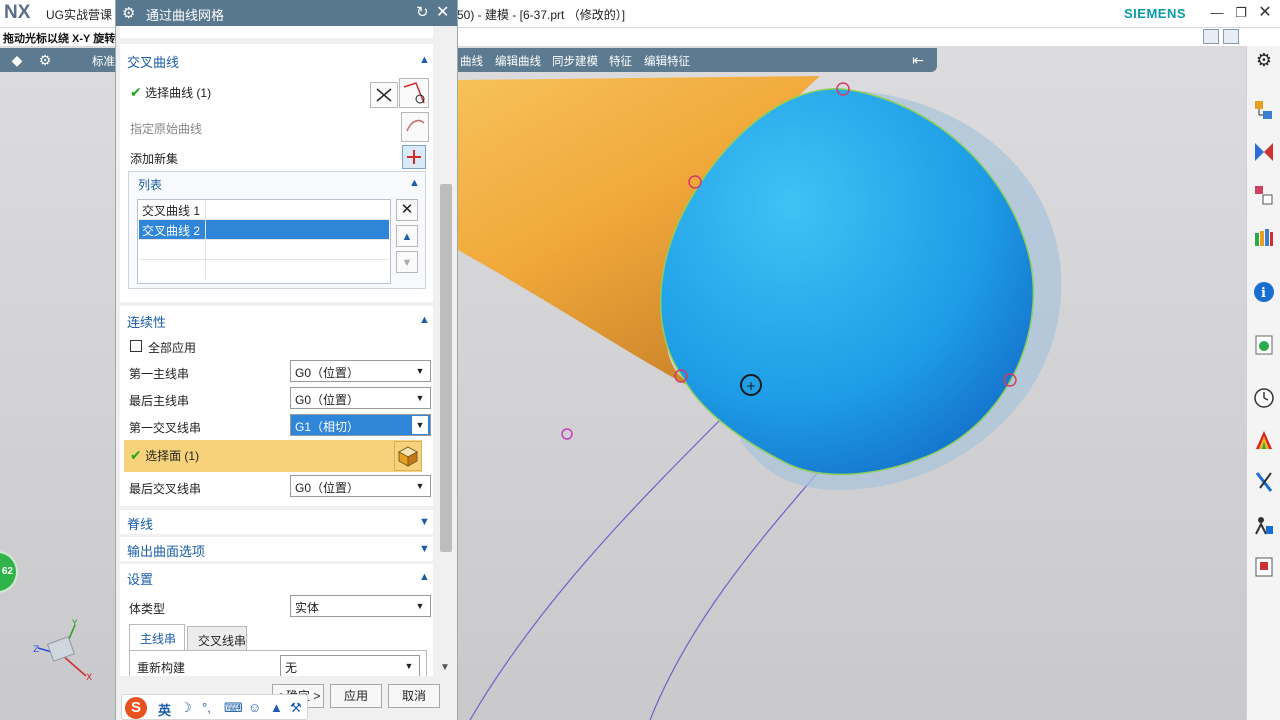 The height and width of the screenshot is (720, 1280). What do you see at coordinates (170, 92) in the screenshot?
I see `select-curve-row: ✔ 选择曲线 (1)` at bounding box center [170, 92].